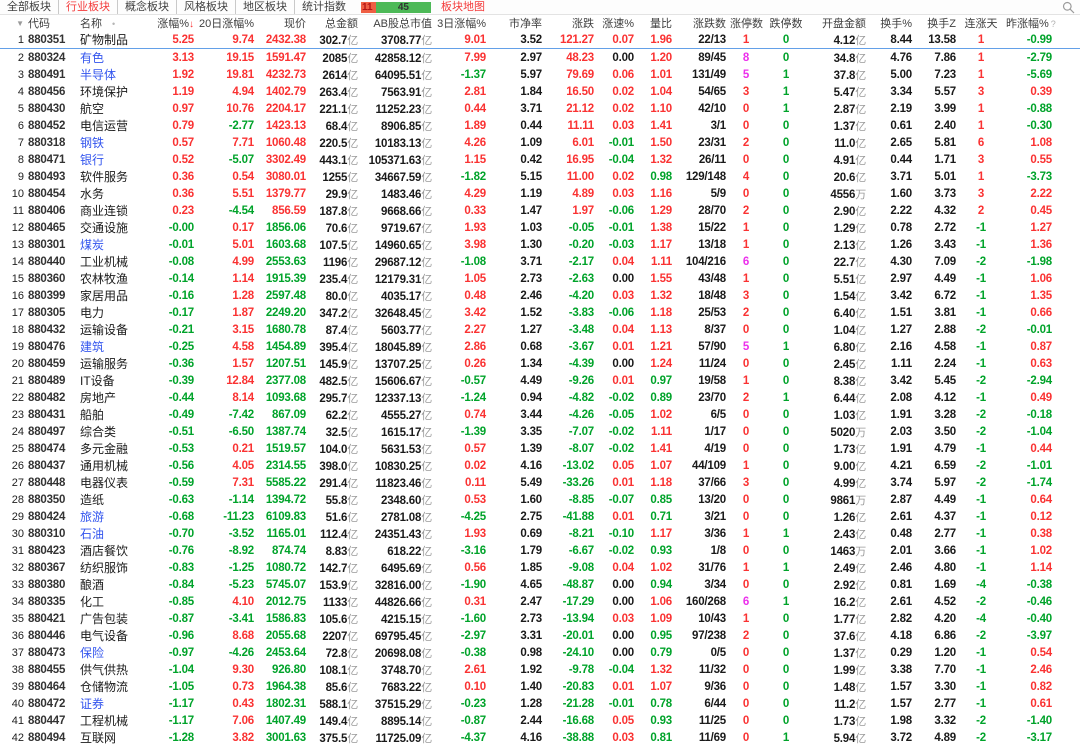 The width and height of the screenshot is (1080, 746). Describe the element at coordinates (463, 7) in the screenshot. I see `sector-map-link: 板块地图` at that location.